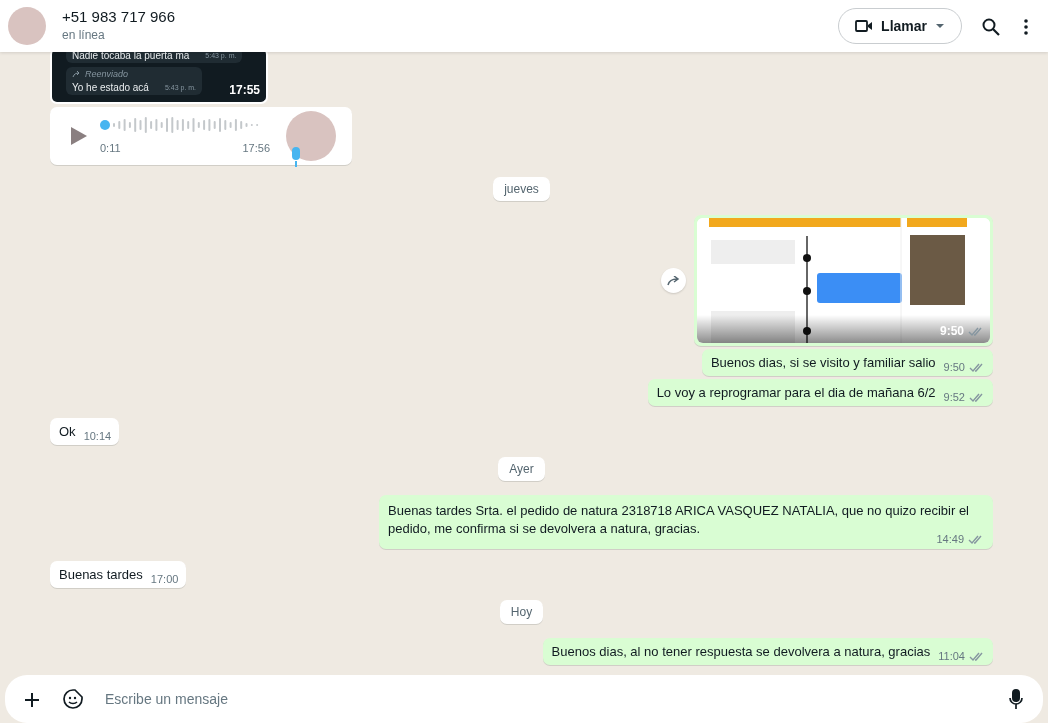 This screenshot has height=723, width=1048. Describe the element at coordinates (84, 35) in the screenshot. I see `contact-status: en línea` at that location.